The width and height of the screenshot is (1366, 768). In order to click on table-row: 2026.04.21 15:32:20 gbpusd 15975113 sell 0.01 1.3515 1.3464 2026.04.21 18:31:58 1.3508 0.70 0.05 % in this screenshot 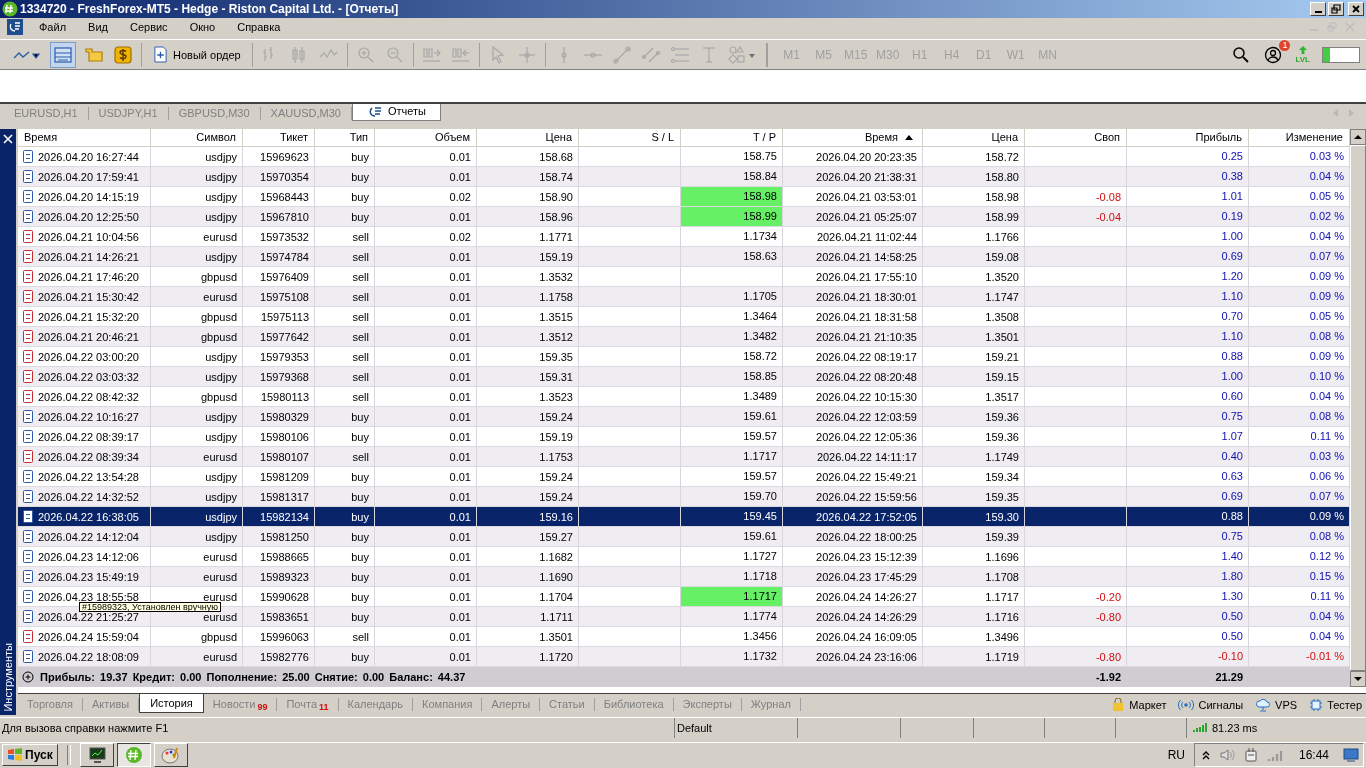, I will do `click(684, 317)`.